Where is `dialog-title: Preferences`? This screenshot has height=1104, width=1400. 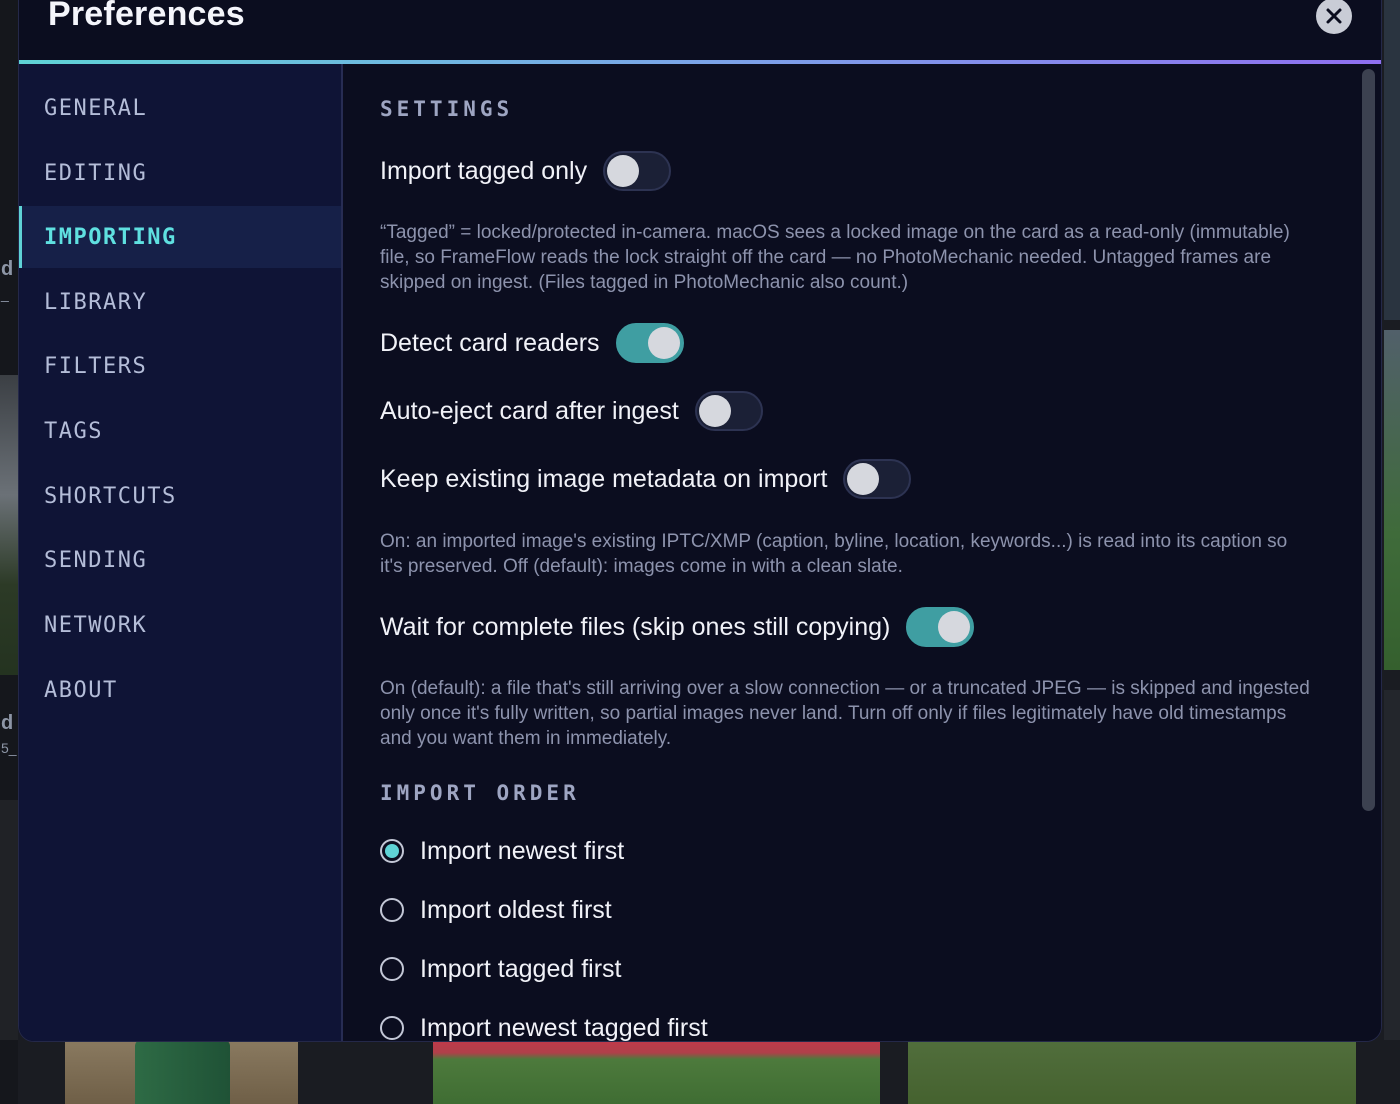
dialog-title: Preferences is located at coordinates (146, 16).